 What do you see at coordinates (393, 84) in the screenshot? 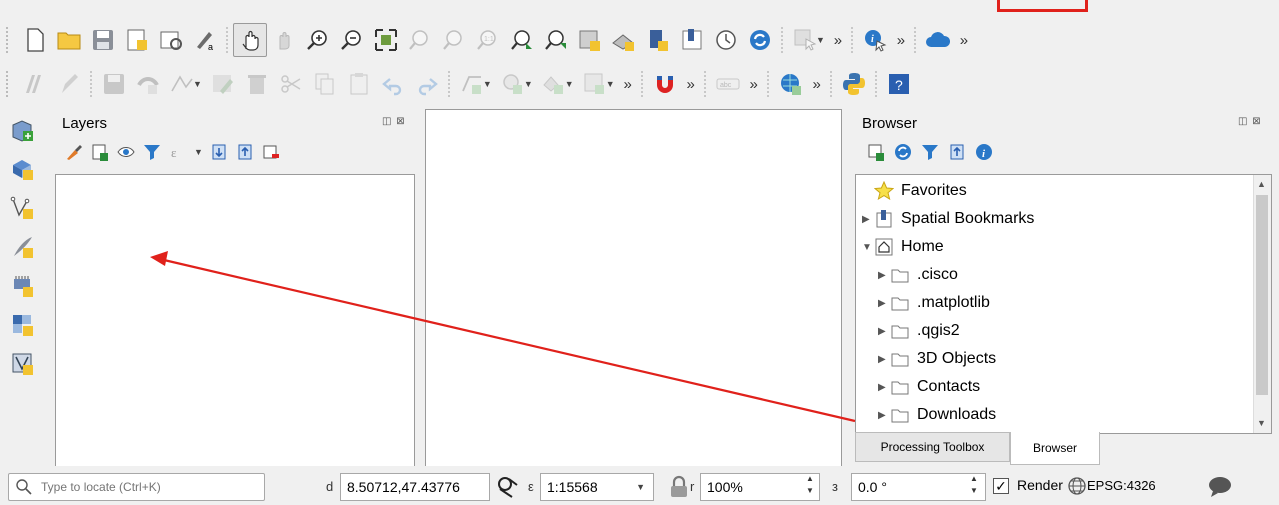
I see `undo-button` at bounding box center [393, 84].